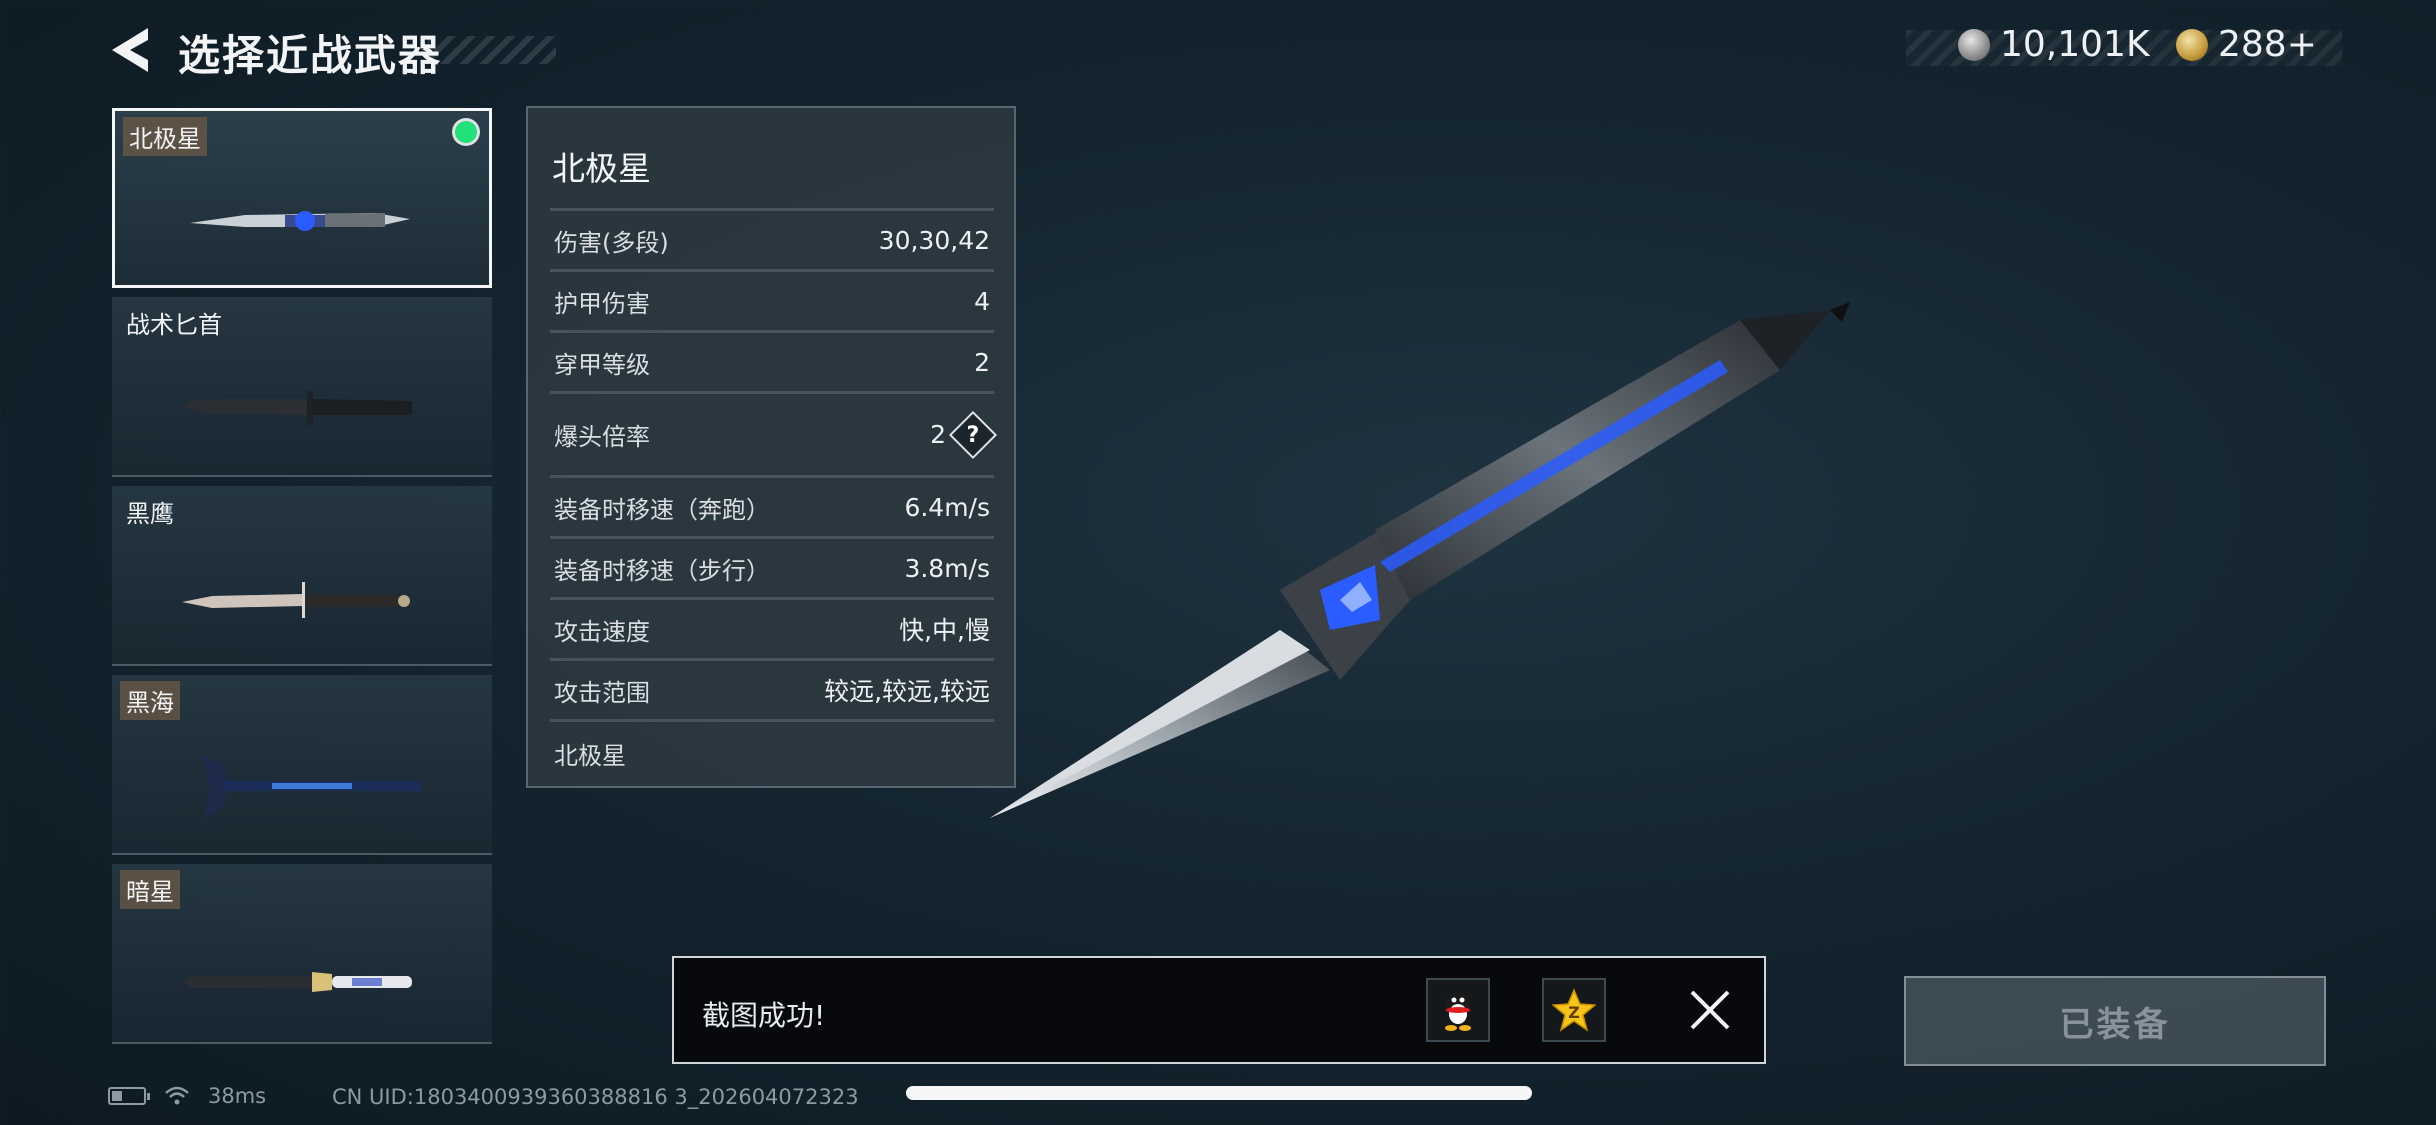  Describe the element at coordinates (602, 692) in the screenshot. I see `stat-label: 攻击范围` at that location.